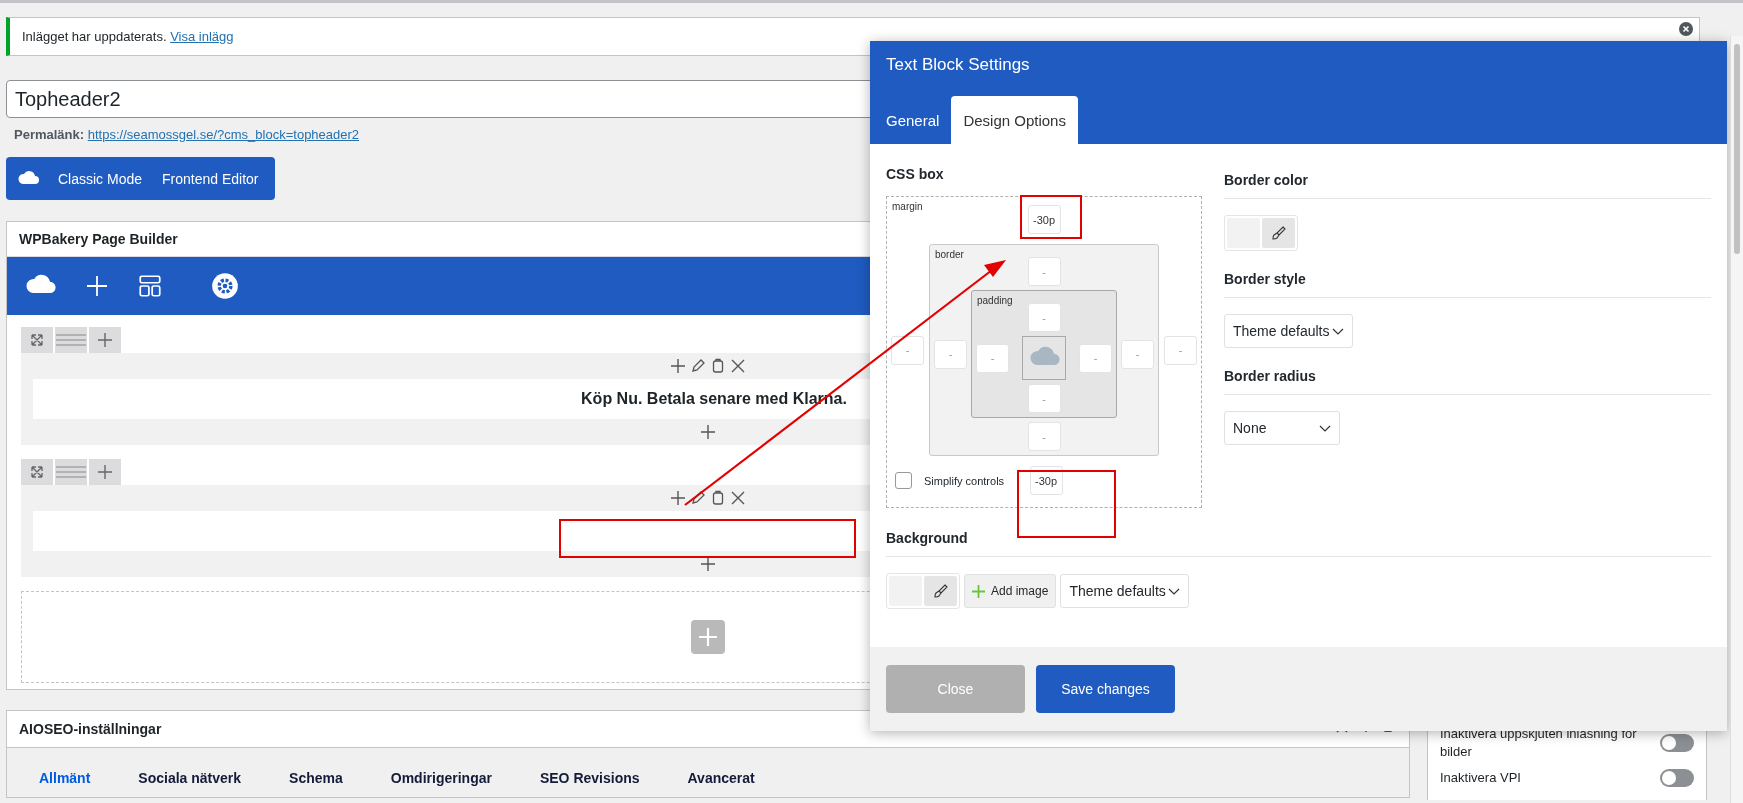 The width and height of the screenshot is (1743, 803). Describe the element at coordinates (1180, 350) in the screenshot. I see `margin-right-field: -` at that location.